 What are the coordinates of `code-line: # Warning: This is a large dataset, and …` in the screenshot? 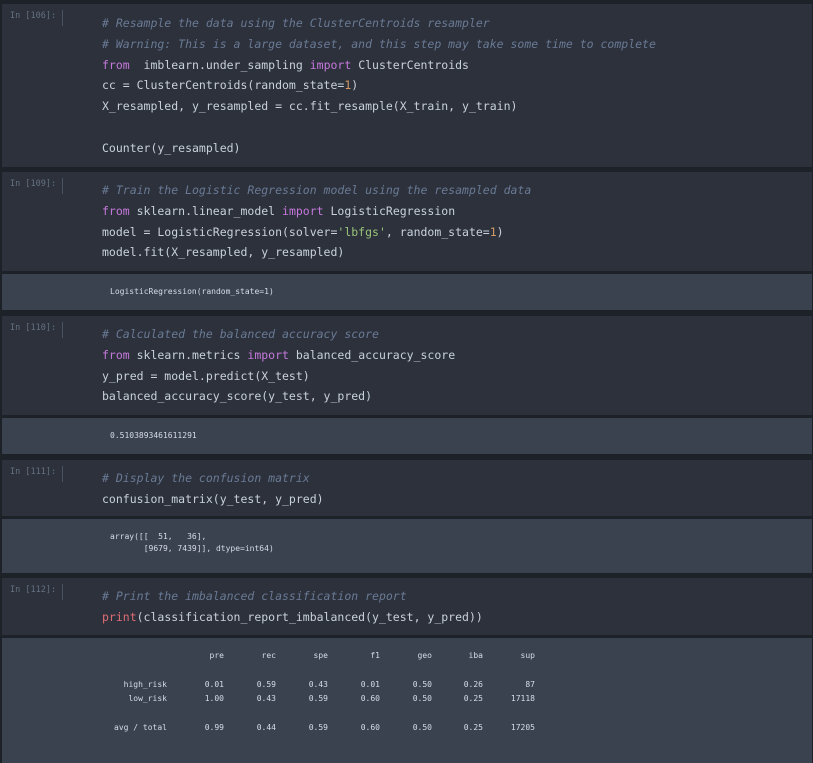 It's located at (379, 44).